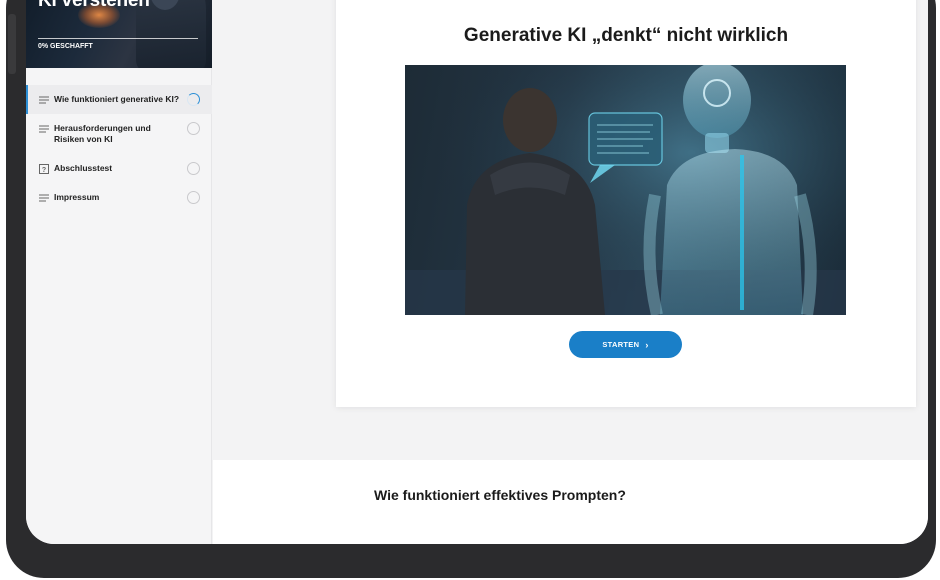 This screenshot has width=940, height=580. I want to click on tablet-side-button, so click(12, 44).